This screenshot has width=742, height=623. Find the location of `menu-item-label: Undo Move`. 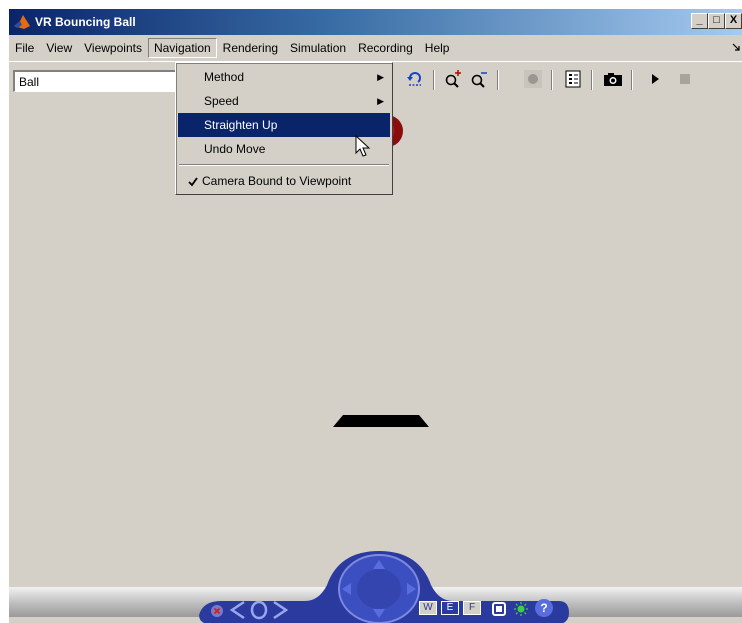

menu-item-label: Undo Move is located at coordinates (235, 149).